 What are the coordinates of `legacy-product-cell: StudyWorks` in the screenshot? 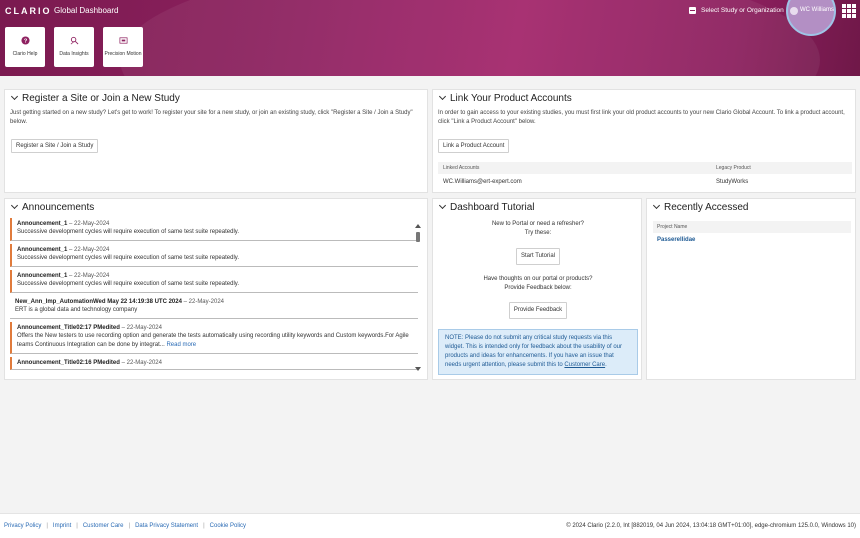 It's located at (732, 182).